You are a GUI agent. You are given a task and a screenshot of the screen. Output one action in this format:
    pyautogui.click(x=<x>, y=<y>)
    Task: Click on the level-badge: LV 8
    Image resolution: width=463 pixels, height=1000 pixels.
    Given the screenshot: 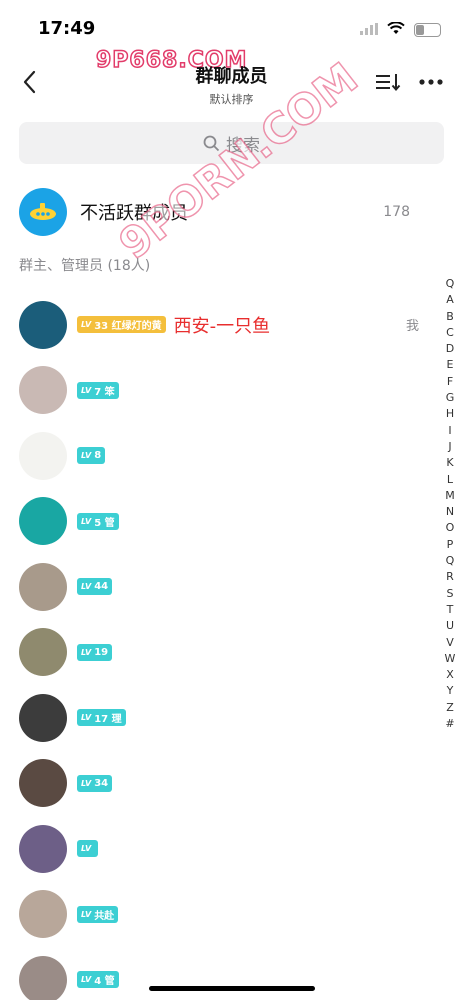 What is the action you would take?
    pyautogui.click(x=91, y=456)
    